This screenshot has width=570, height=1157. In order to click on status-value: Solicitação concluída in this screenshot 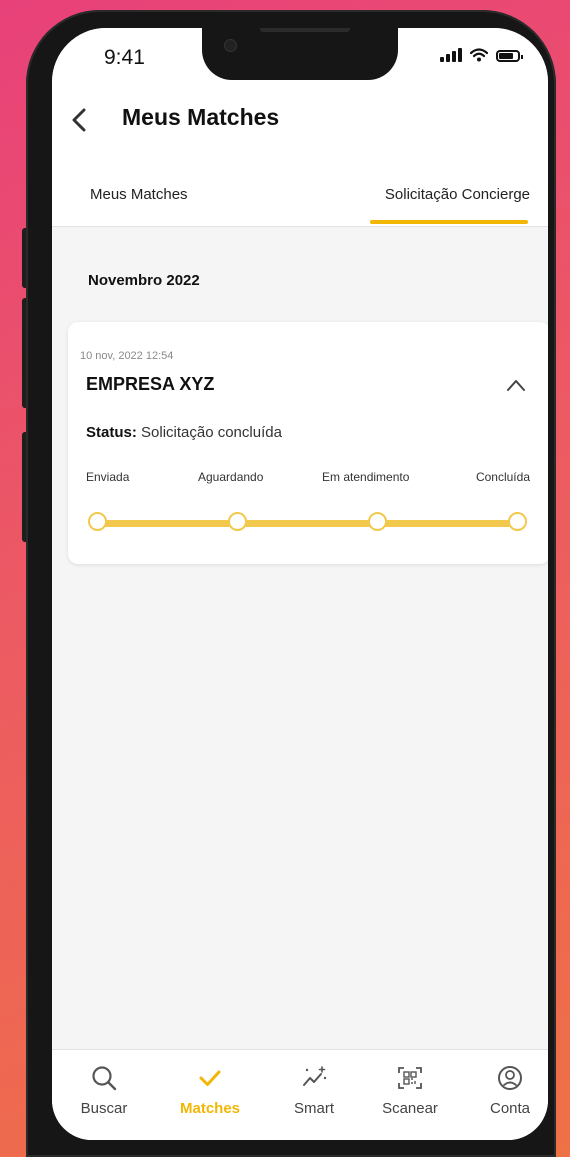, I will do `click(209, 432)`.